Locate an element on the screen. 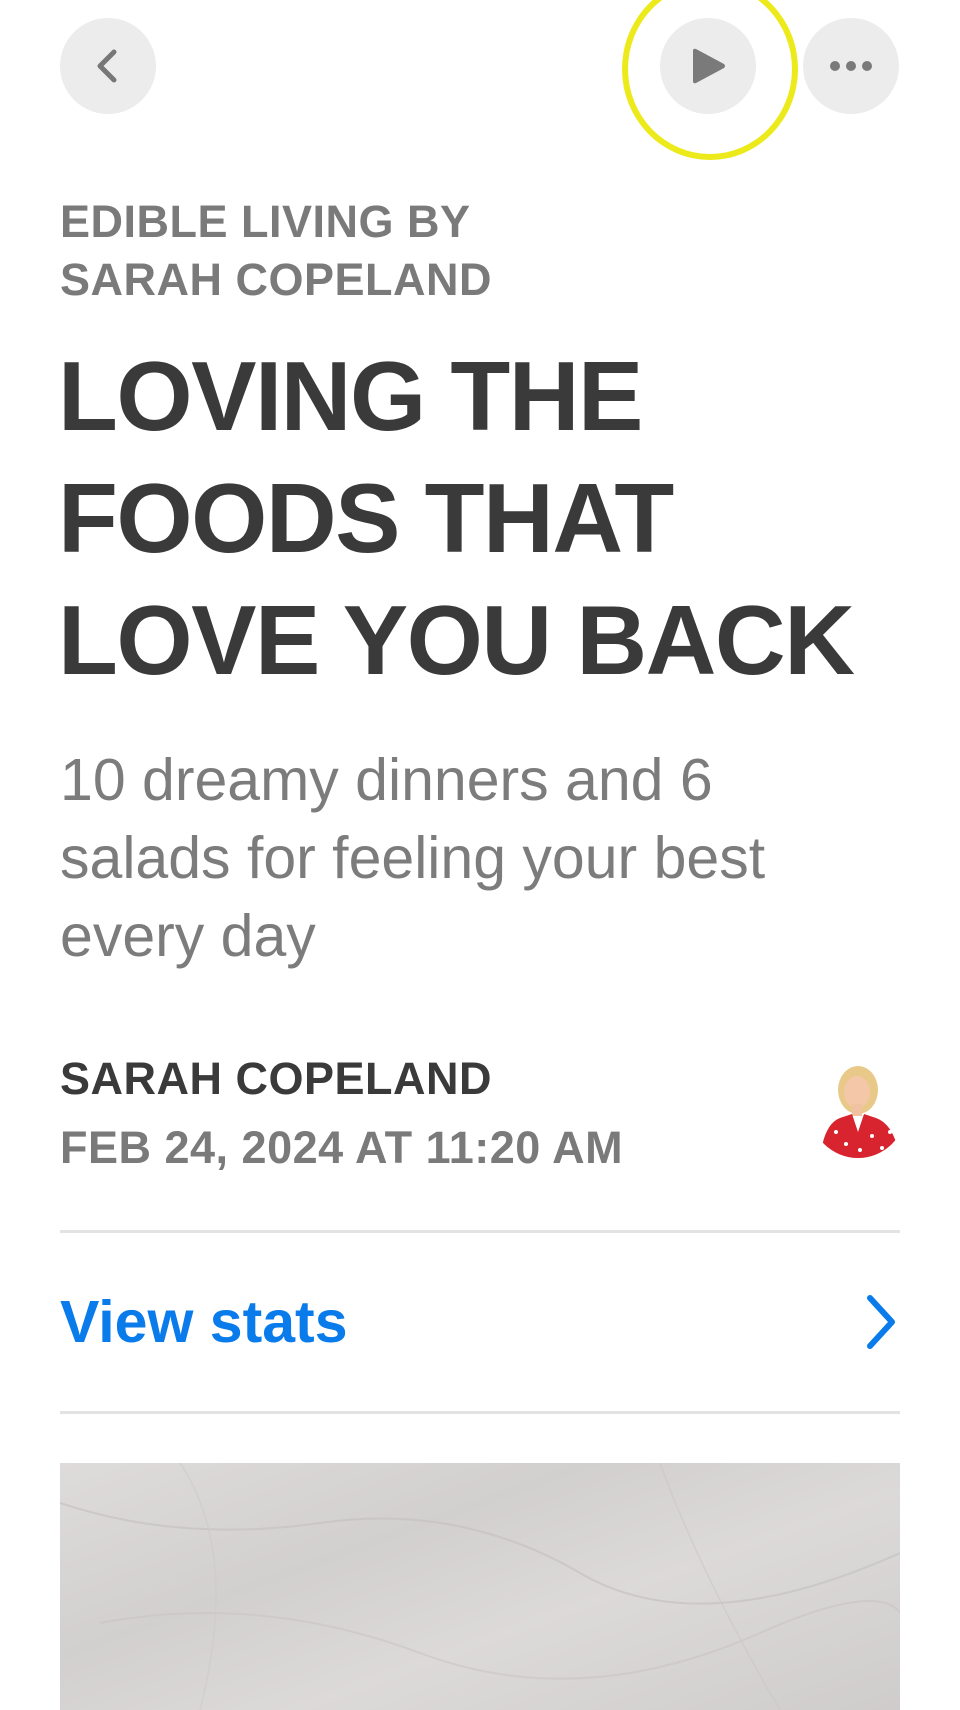 Image resolution: width=960 pixels, height=1710 pixels. author-avatar is located at coordinates (858, 1110).